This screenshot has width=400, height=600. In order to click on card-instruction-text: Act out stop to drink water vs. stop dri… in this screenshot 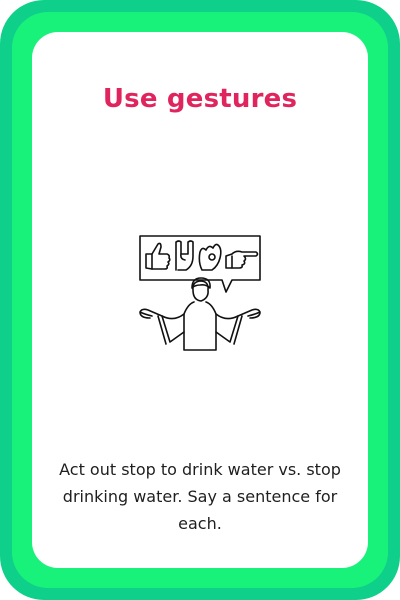, I will do `click(200, 496)`.